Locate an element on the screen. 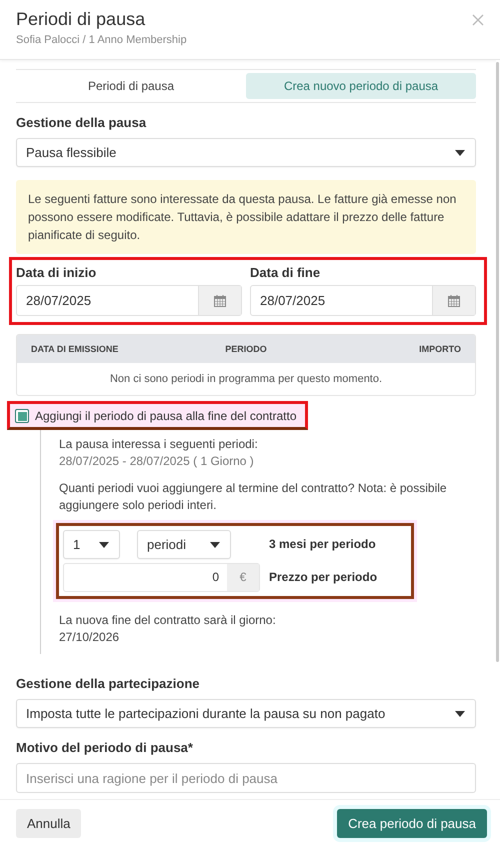 This screenshot has height=847, width=500. create-button: Crea periodo di pausa is located at coordinates (412, 823).